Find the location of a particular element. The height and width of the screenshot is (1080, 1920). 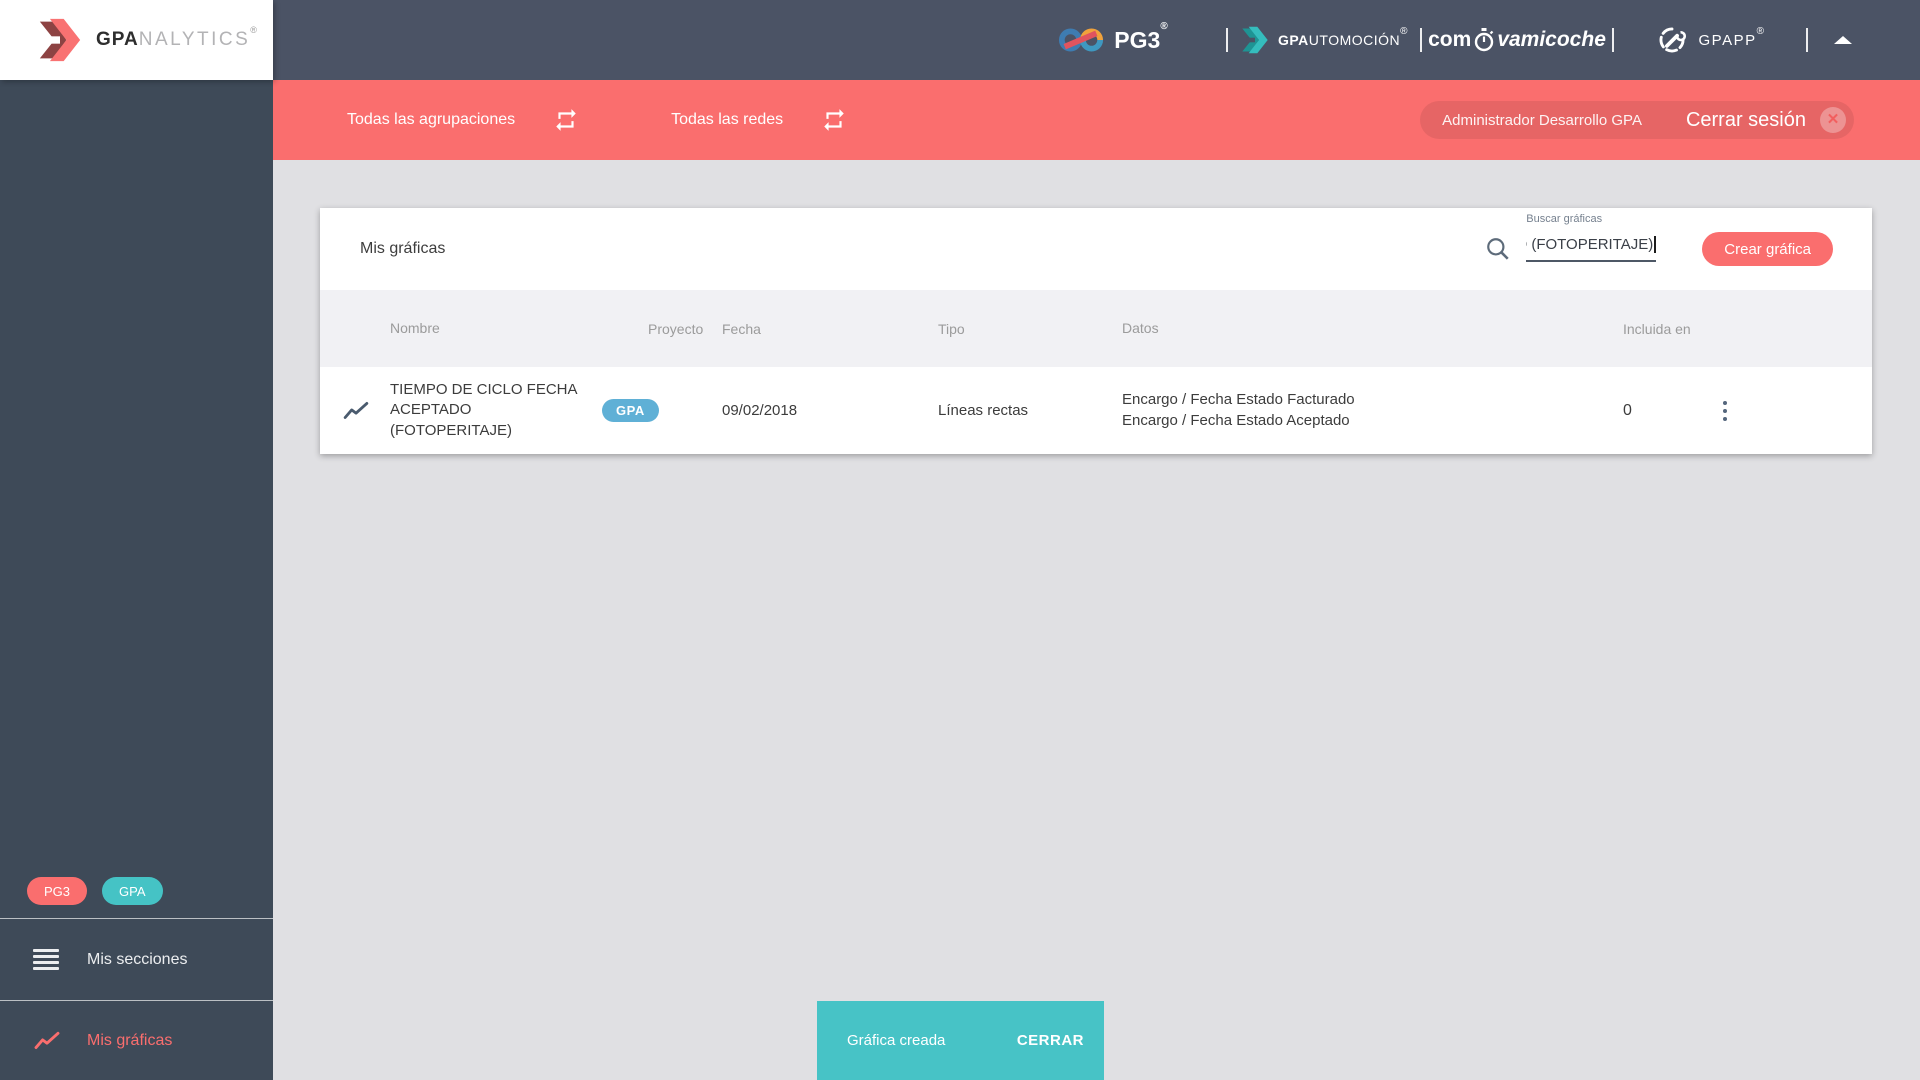

filter-networks-label: Todas las redes is located at coordinates (727, 120).